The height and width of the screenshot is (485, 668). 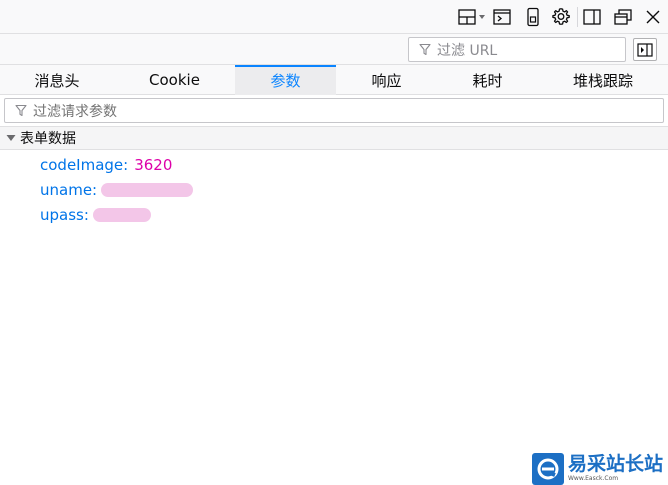 I want to click on sidebar-toggle-icon, so click(x=645, y=49).